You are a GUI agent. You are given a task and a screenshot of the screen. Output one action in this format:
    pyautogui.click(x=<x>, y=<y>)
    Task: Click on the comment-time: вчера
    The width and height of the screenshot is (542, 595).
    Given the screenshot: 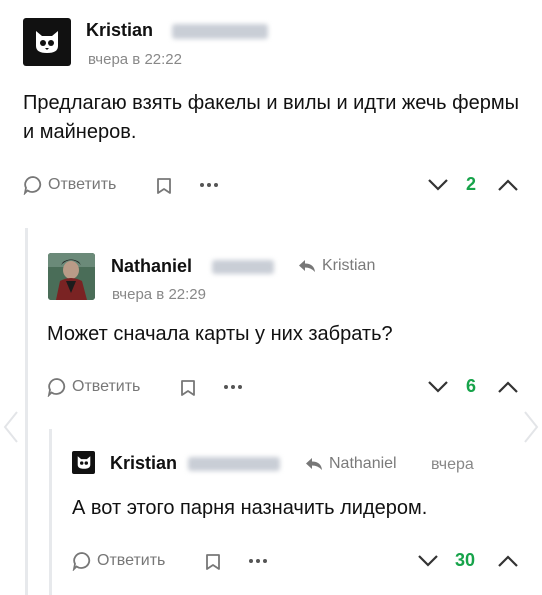 What is the action you would take?
    pyautogui.click(x=452, y=465)
    